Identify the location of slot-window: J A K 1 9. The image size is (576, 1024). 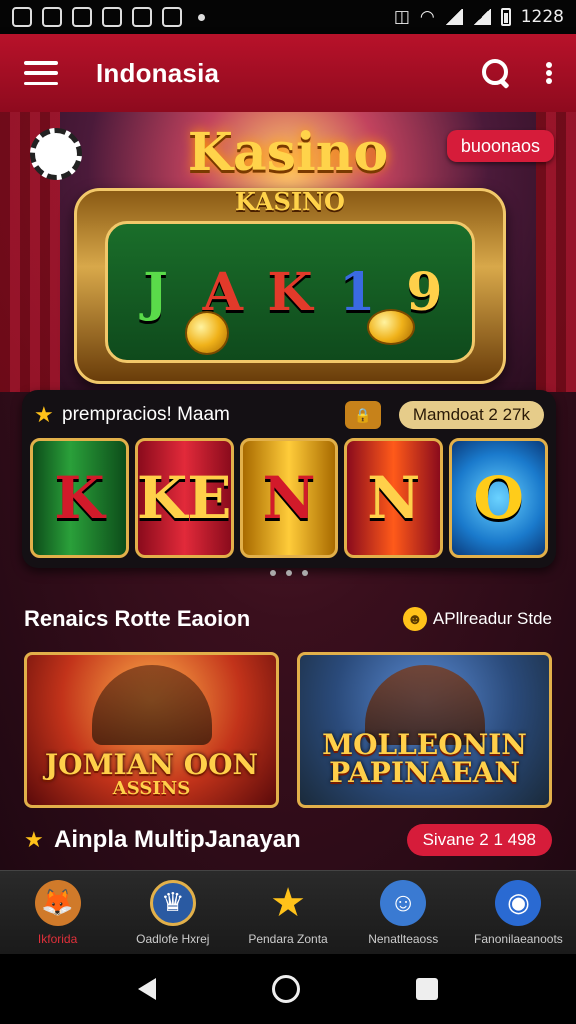
(290, 292).